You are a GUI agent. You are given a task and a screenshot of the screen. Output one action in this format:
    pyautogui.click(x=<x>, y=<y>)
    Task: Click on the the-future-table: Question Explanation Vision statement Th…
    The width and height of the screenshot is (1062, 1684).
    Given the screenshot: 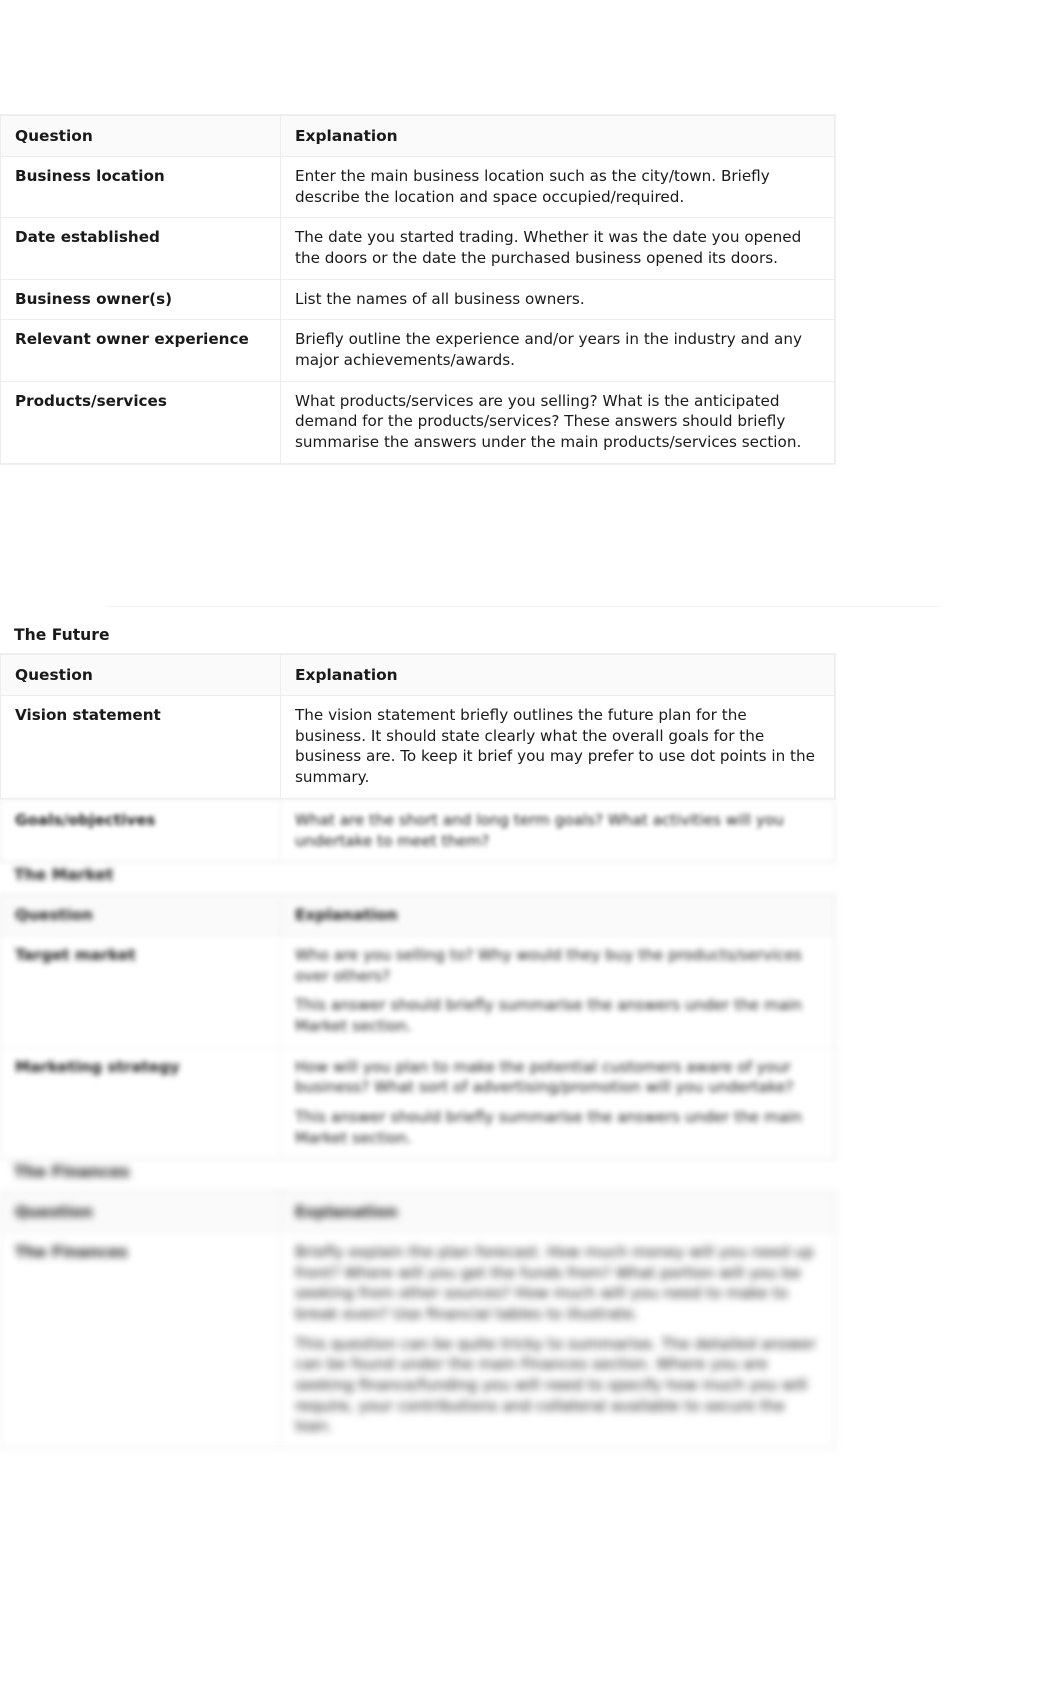 What is the action you would take?
    pyautogui.click(x=417, y=726)
    